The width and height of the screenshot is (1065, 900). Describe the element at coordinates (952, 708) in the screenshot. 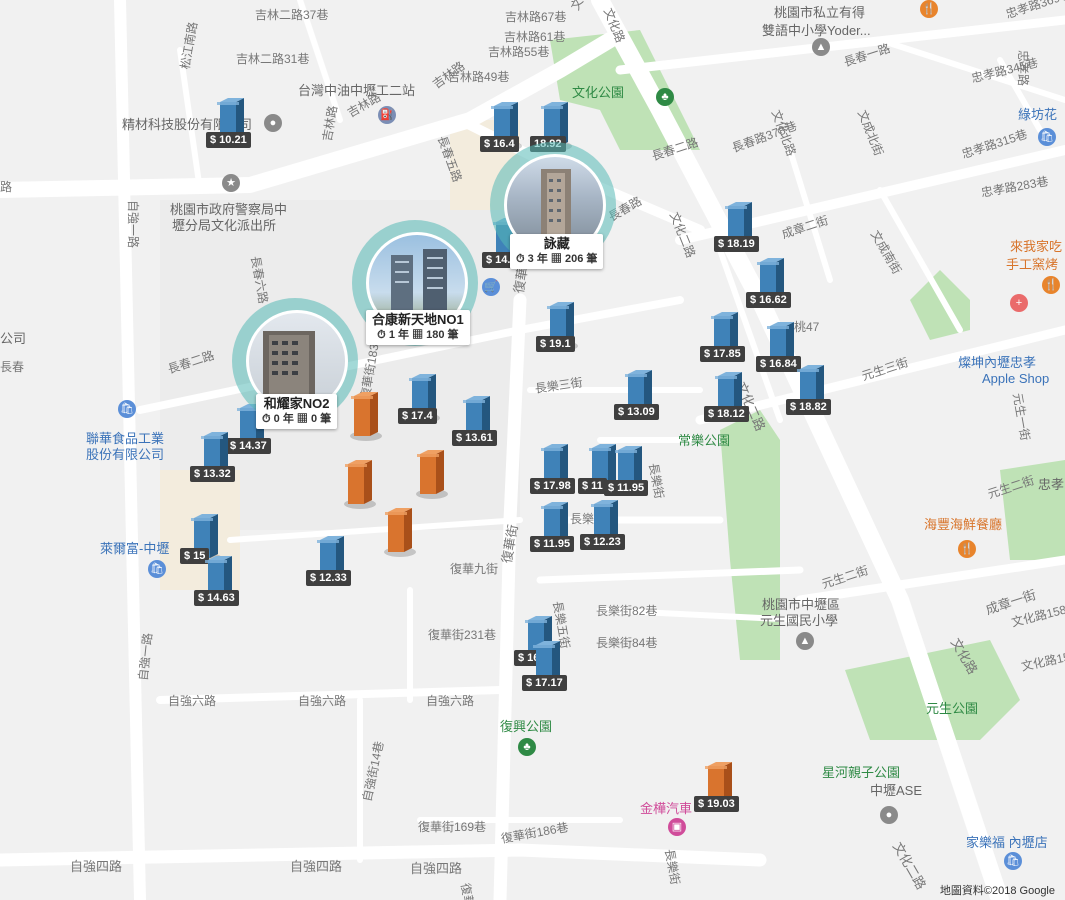

I see `map-label: 元生公園` at that location.